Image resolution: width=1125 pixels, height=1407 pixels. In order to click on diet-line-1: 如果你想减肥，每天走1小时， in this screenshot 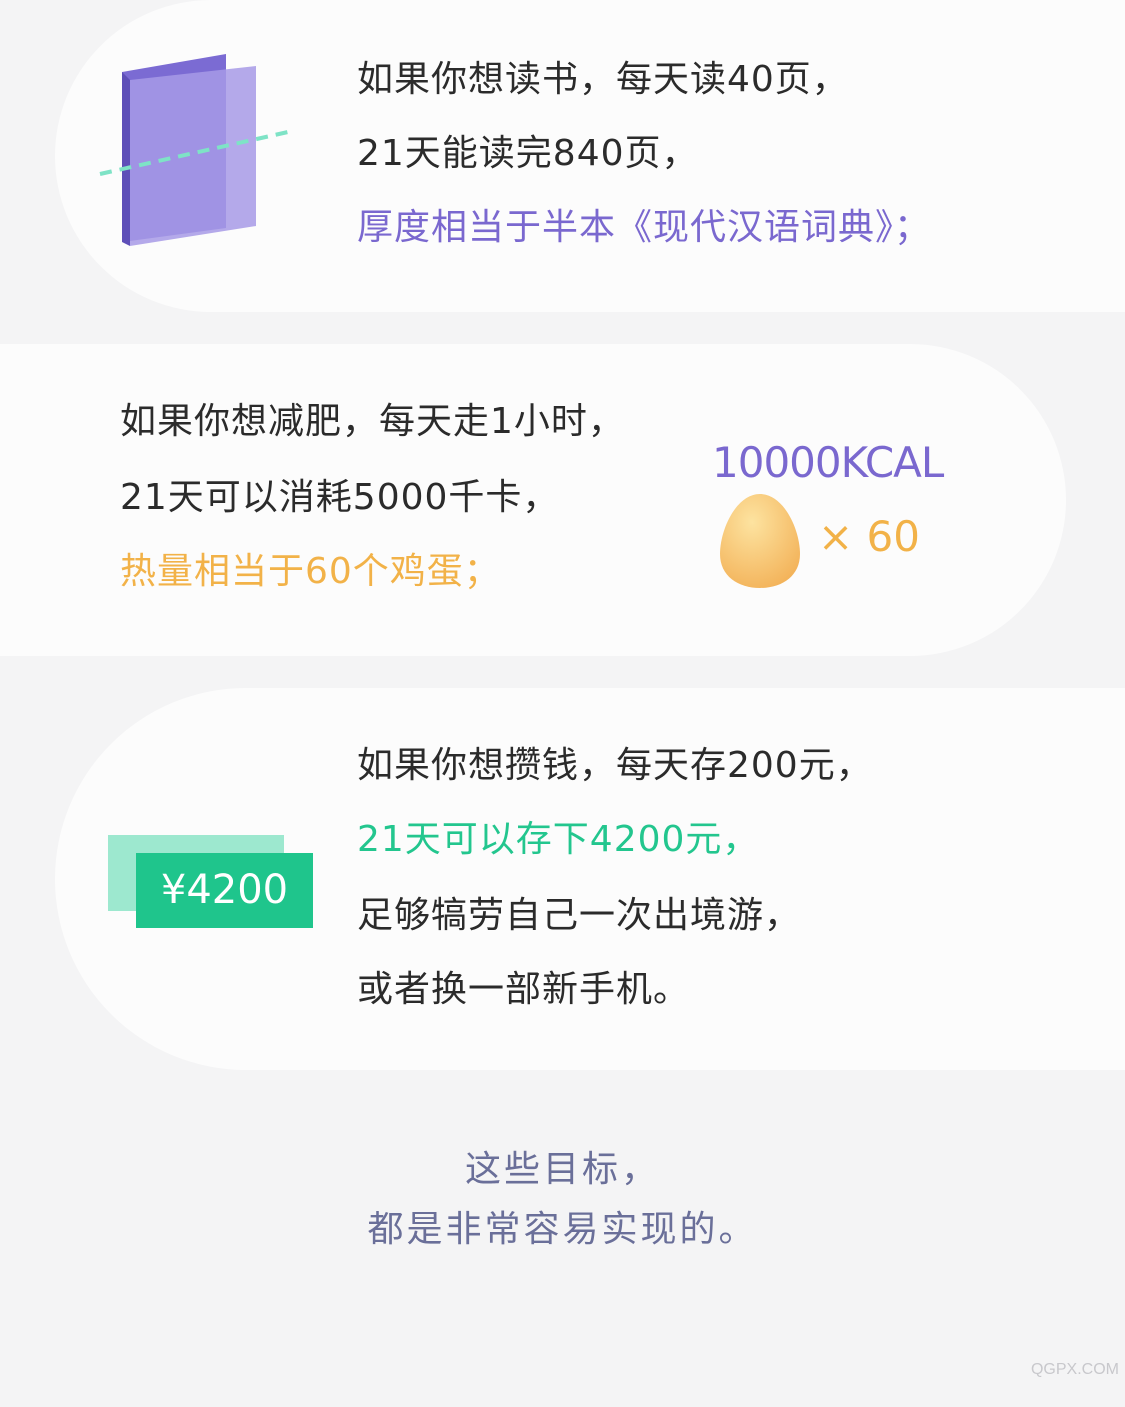, I will do `click(372, 421)`.